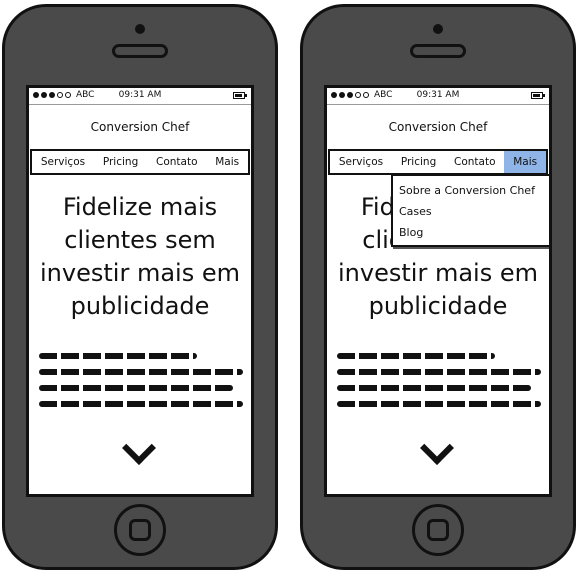  I want to click on dropdown-item-blog: Blog, so click(471, 232).